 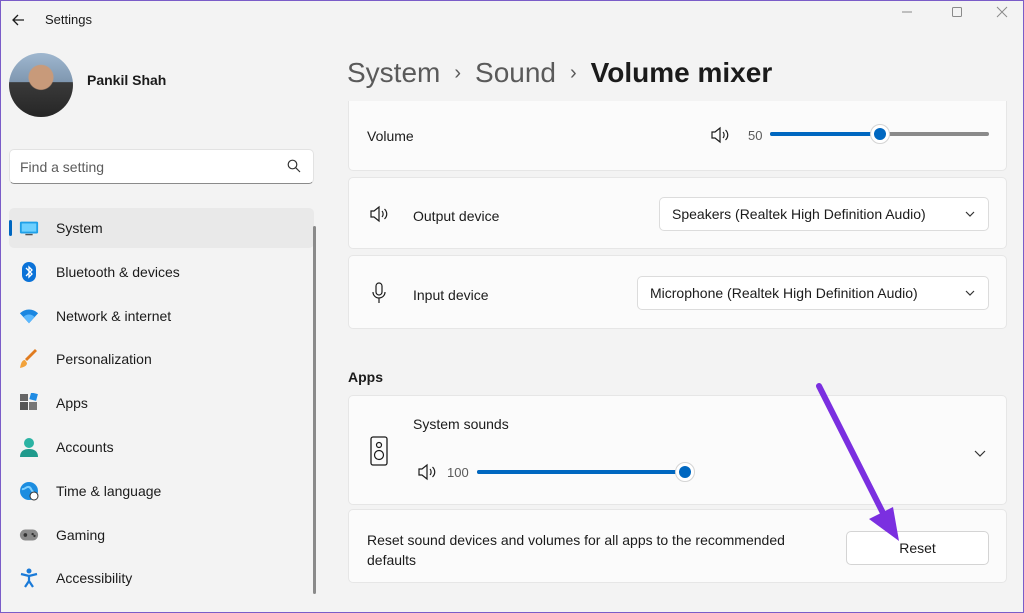 What do you see at coordinates (81, 534) in the screenshot?
I see `sidebar-item-label: Gaming` at bounding box center [81, 534].